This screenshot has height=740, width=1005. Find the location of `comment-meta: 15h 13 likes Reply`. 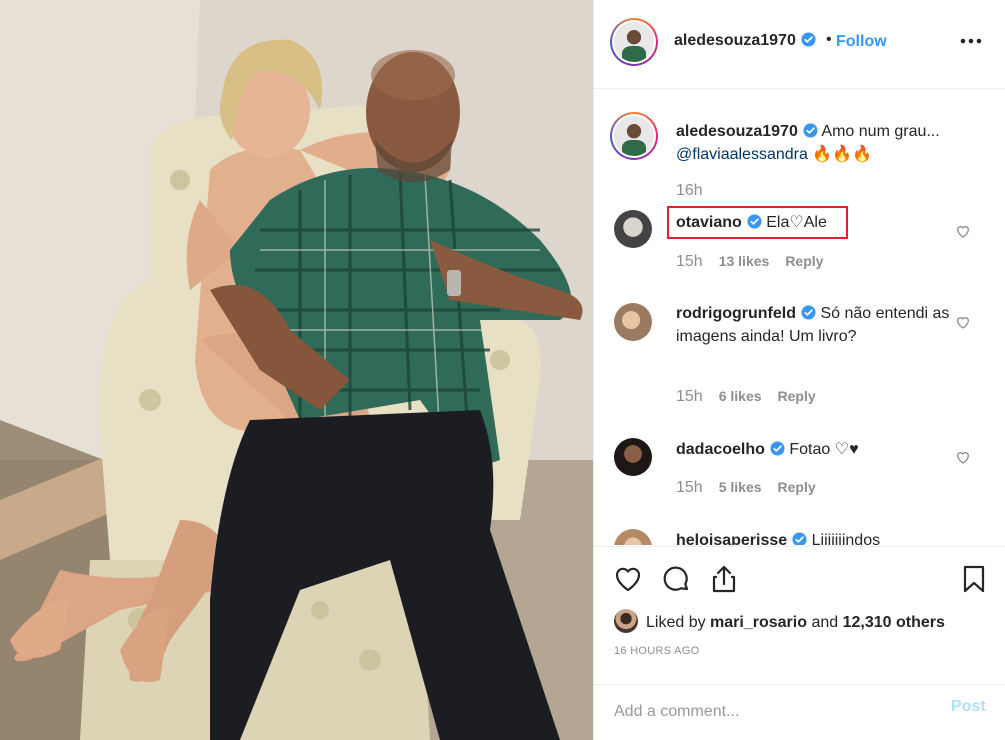

comment-meta: 15h 13 likes Reply is located at coordinates (749, 262).